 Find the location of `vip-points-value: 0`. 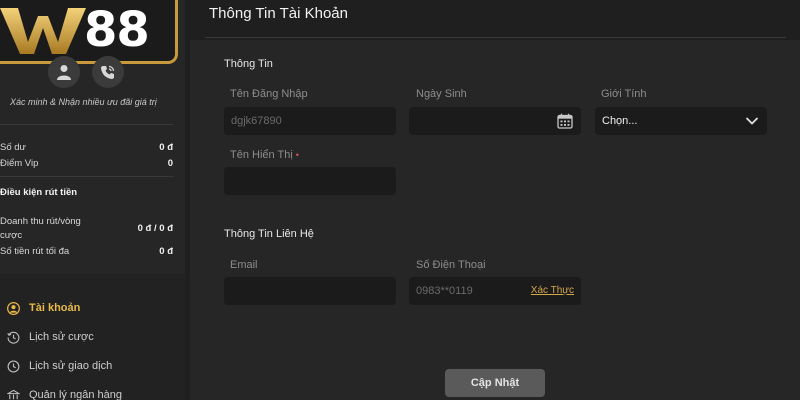

vip-points-value: 0 is located at coordinates (170, 163).